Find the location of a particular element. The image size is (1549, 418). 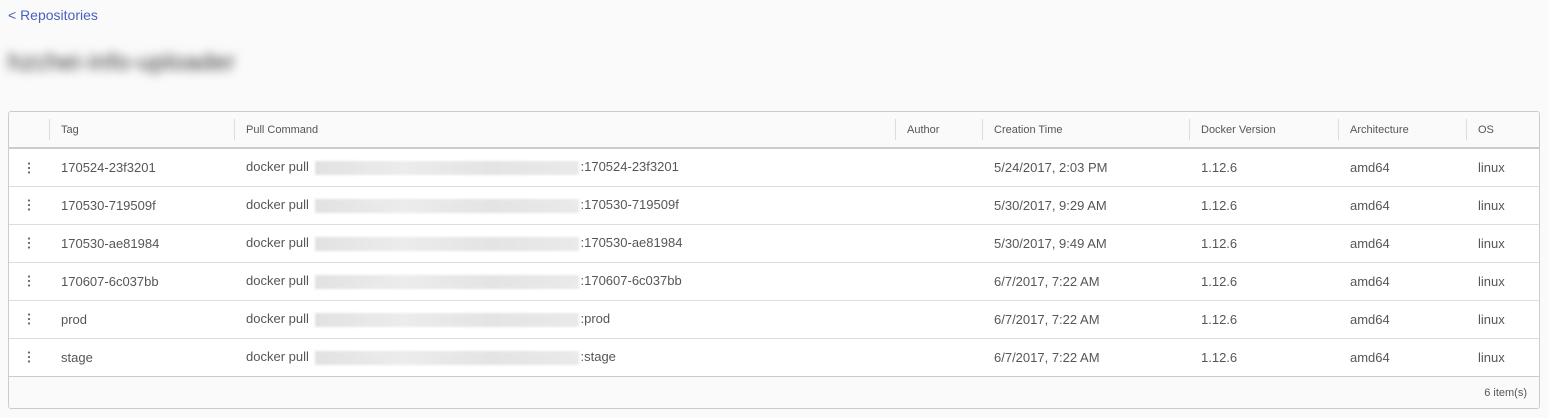

column-header-pull-command: Pull Command is located at coordinates (564, 130).